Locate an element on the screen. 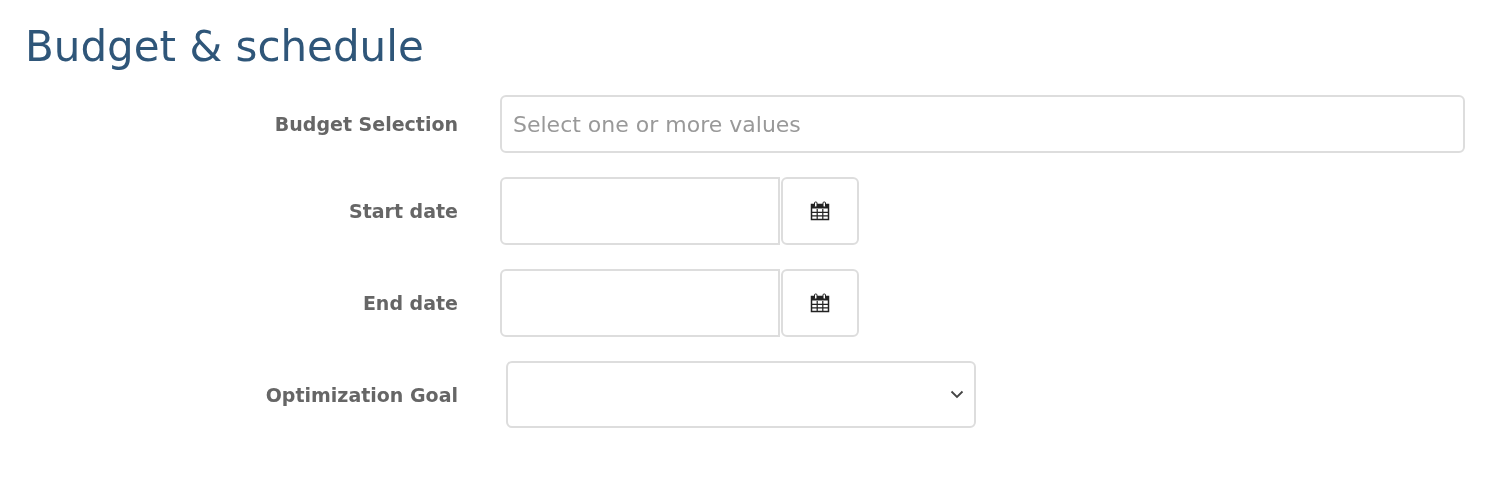 Image resolution: width=1494 pixels, height=490 pixels. multiselect-field: Select one or more values is located at coordinates (982, 124).